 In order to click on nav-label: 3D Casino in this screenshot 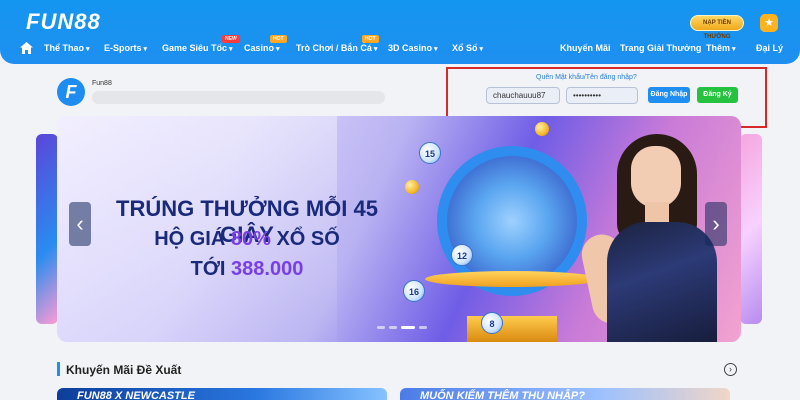, I will do `click(410, 48)`.